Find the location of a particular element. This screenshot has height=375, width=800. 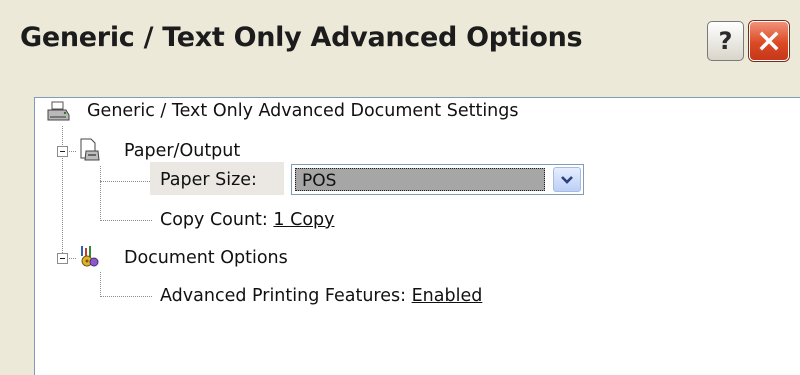

paper-size-select: POS is located at coordinates (437, 179).